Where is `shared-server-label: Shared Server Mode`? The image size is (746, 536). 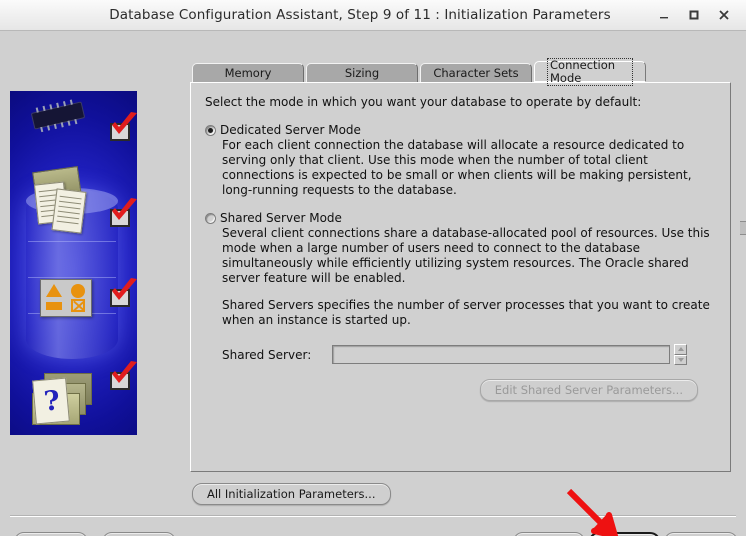 shared-server-label: Shared Server Mode is located at coordinates (281, 218).